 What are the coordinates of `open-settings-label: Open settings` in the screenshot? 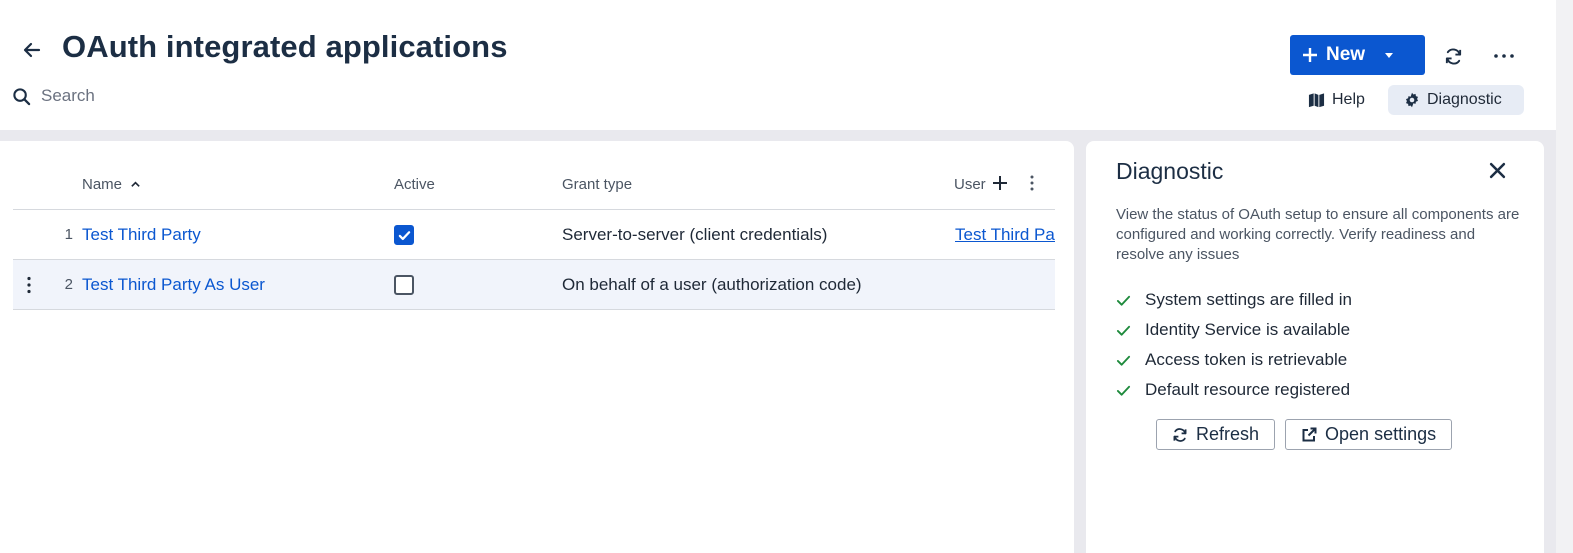 It's located at (1381, 434).